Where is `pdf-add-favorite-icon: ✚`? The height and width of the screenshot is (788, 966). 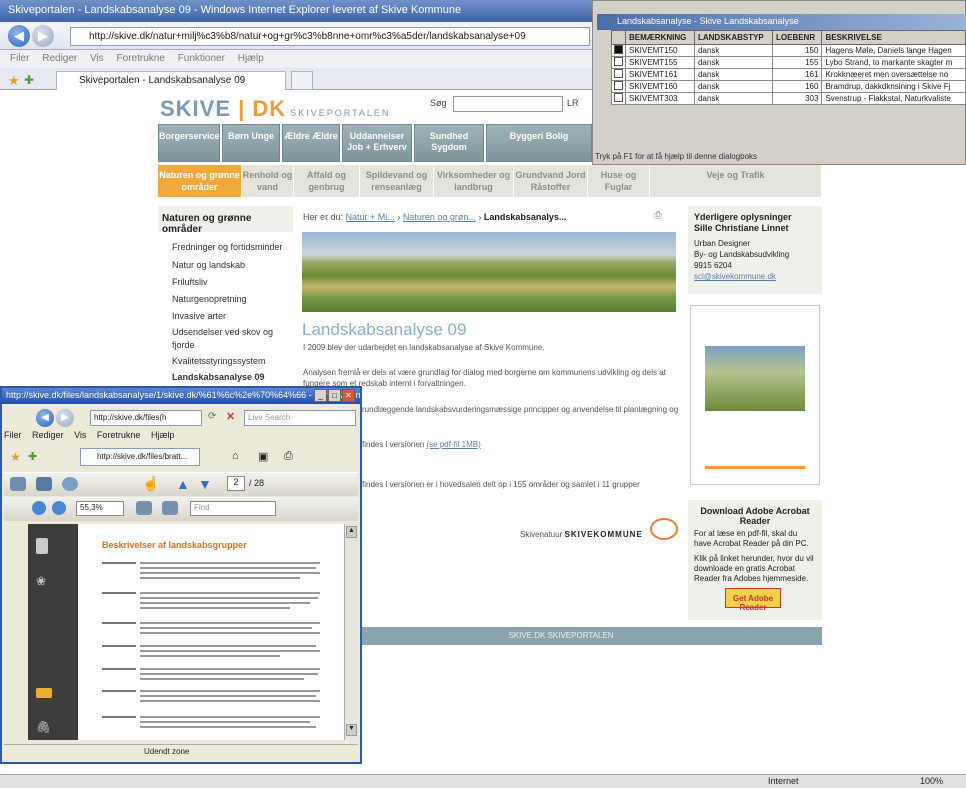 pdf-add-favorite-icon: ✚ is located at coordinates (32, 456).